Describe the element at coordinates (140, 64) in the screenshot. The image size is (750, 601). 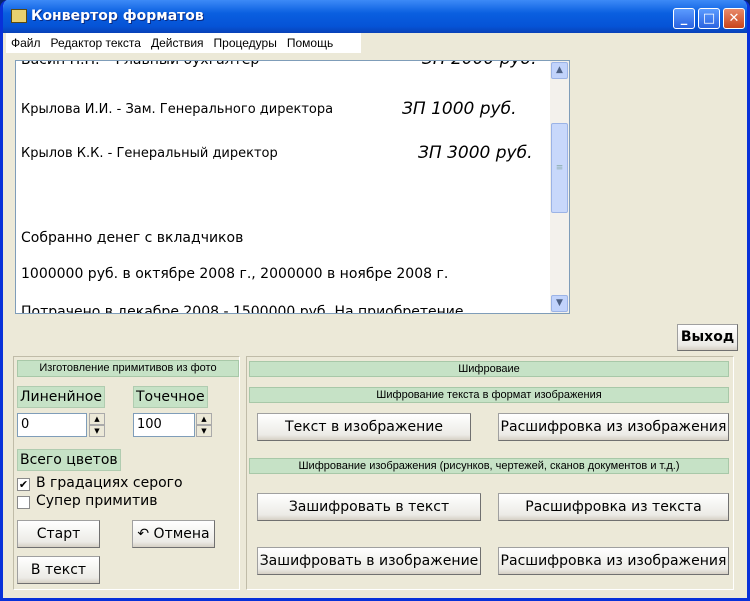
I see `doc-line: Васин Н.Н. – Главный бухгалтер` at that location.